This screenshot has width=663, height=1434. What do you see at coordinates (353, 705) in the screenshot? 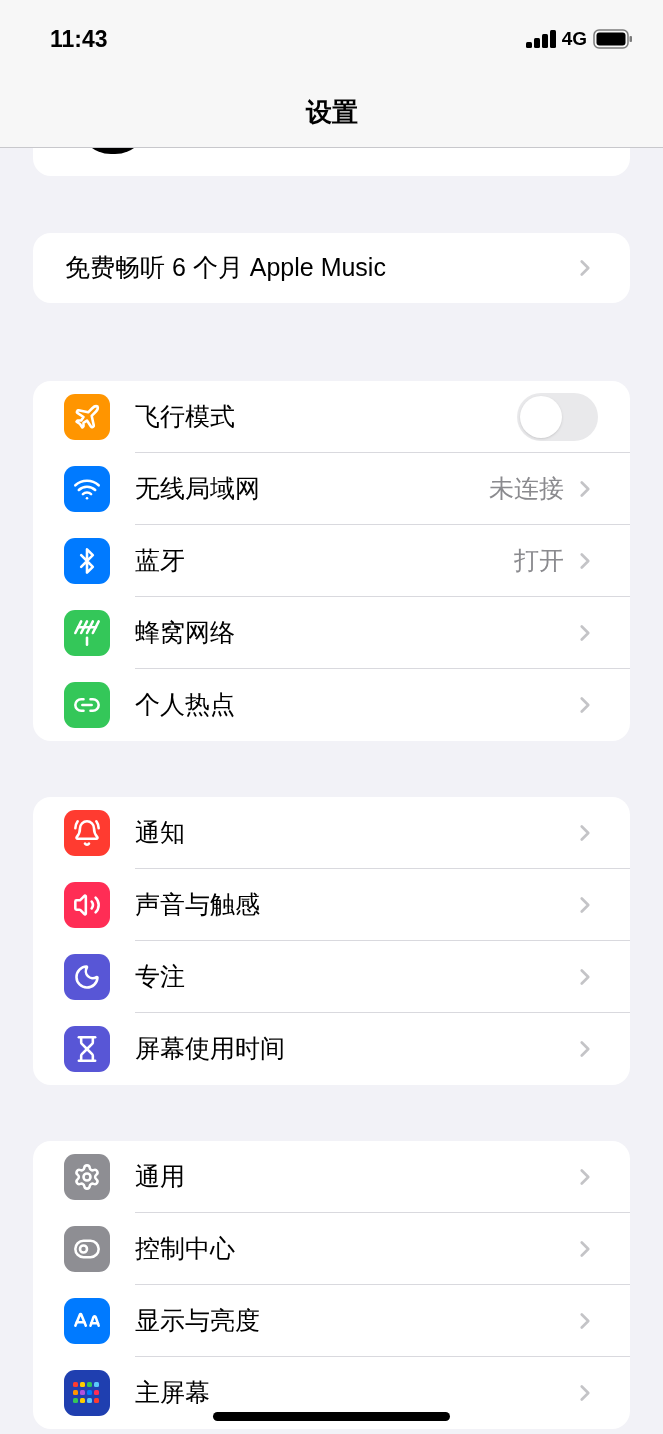
I see `setting-label: 个人热点` at bounding box center [353, 705].